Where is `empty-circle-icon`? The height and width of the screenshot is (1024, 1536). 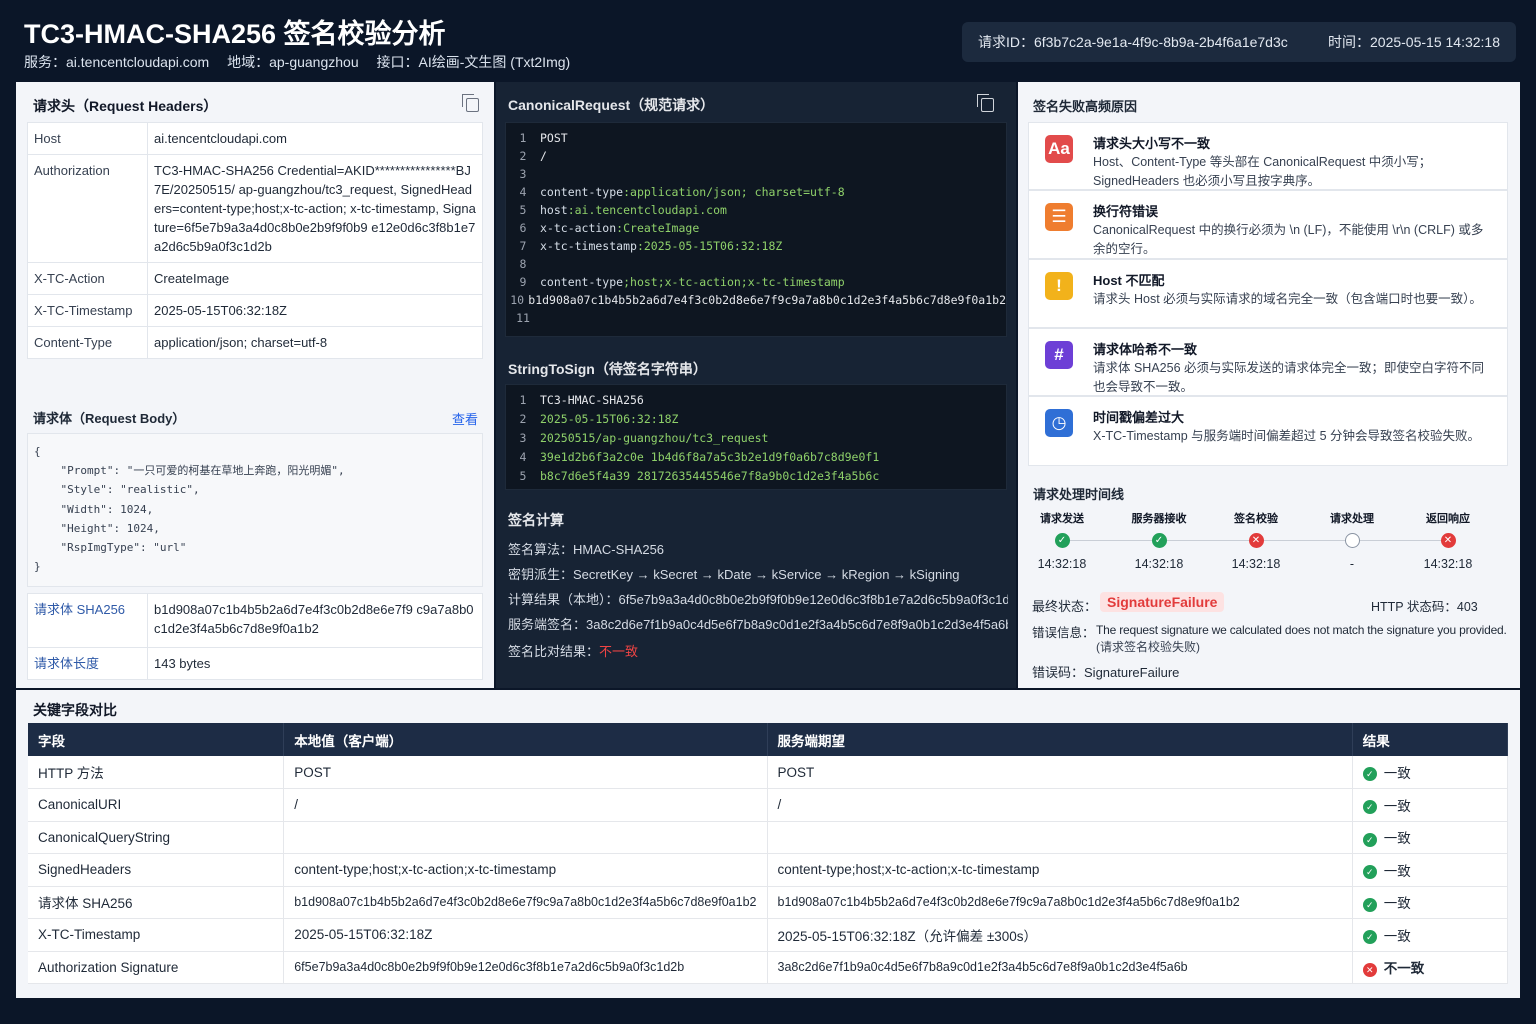
empty-circle-icon is located at coordinates (1352, 540).